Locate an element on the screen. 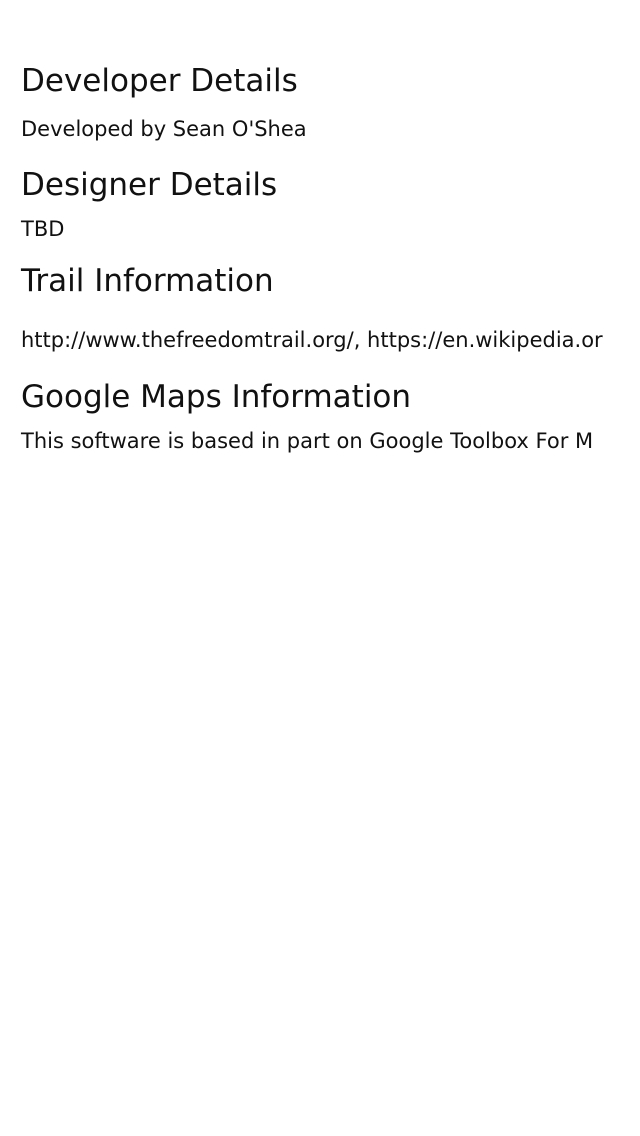  developer-details-text: Developed by Sean O'Shea is located at coordinates (164, 129).